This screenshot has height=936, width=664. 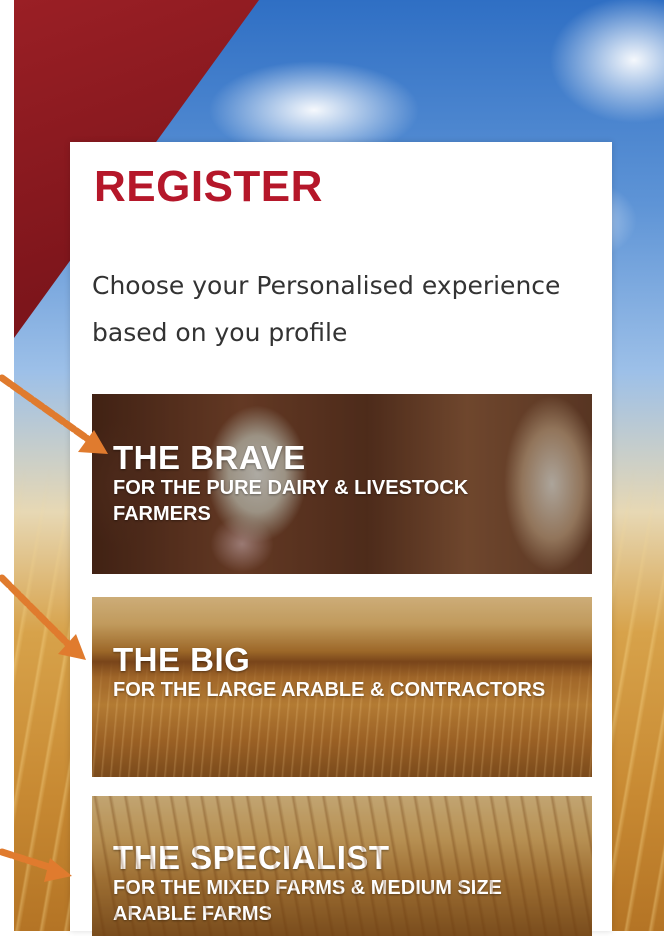 I want to click on profile-description: FOR THE PURE DAIRY & LIVESTOCK FARMERS, so click(x=291, y=501).